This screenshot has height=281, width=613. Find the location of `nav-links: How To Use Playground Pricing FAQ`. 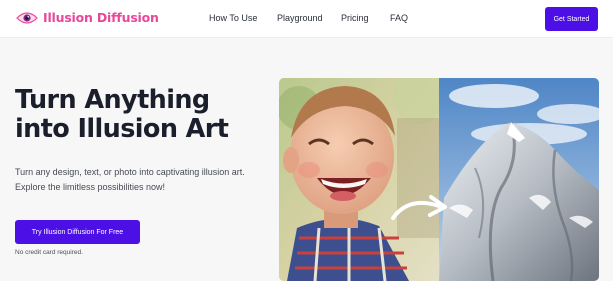

nav-links: How To Use Playground Pricing FAQ is located at coordinates (306, 20).